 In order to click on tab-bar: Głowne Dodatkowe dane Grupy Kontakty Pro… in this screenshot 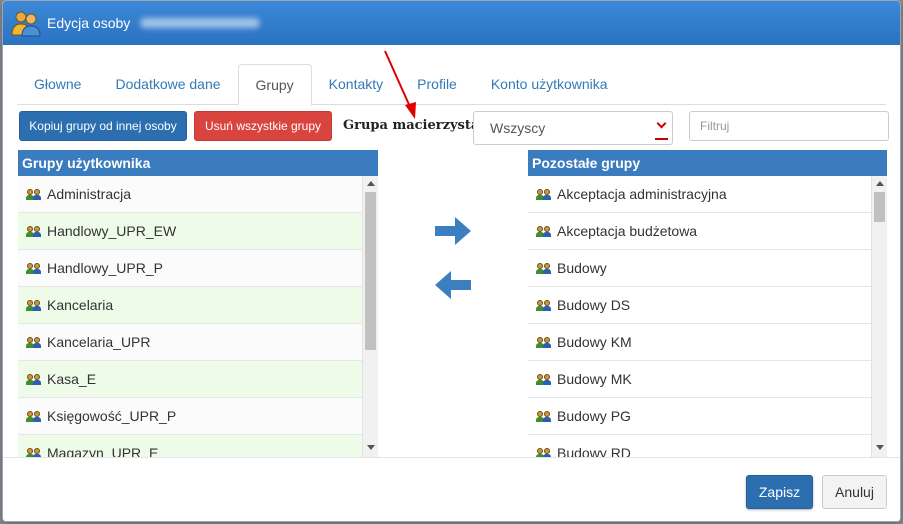, I will do `click(451, 85)`.